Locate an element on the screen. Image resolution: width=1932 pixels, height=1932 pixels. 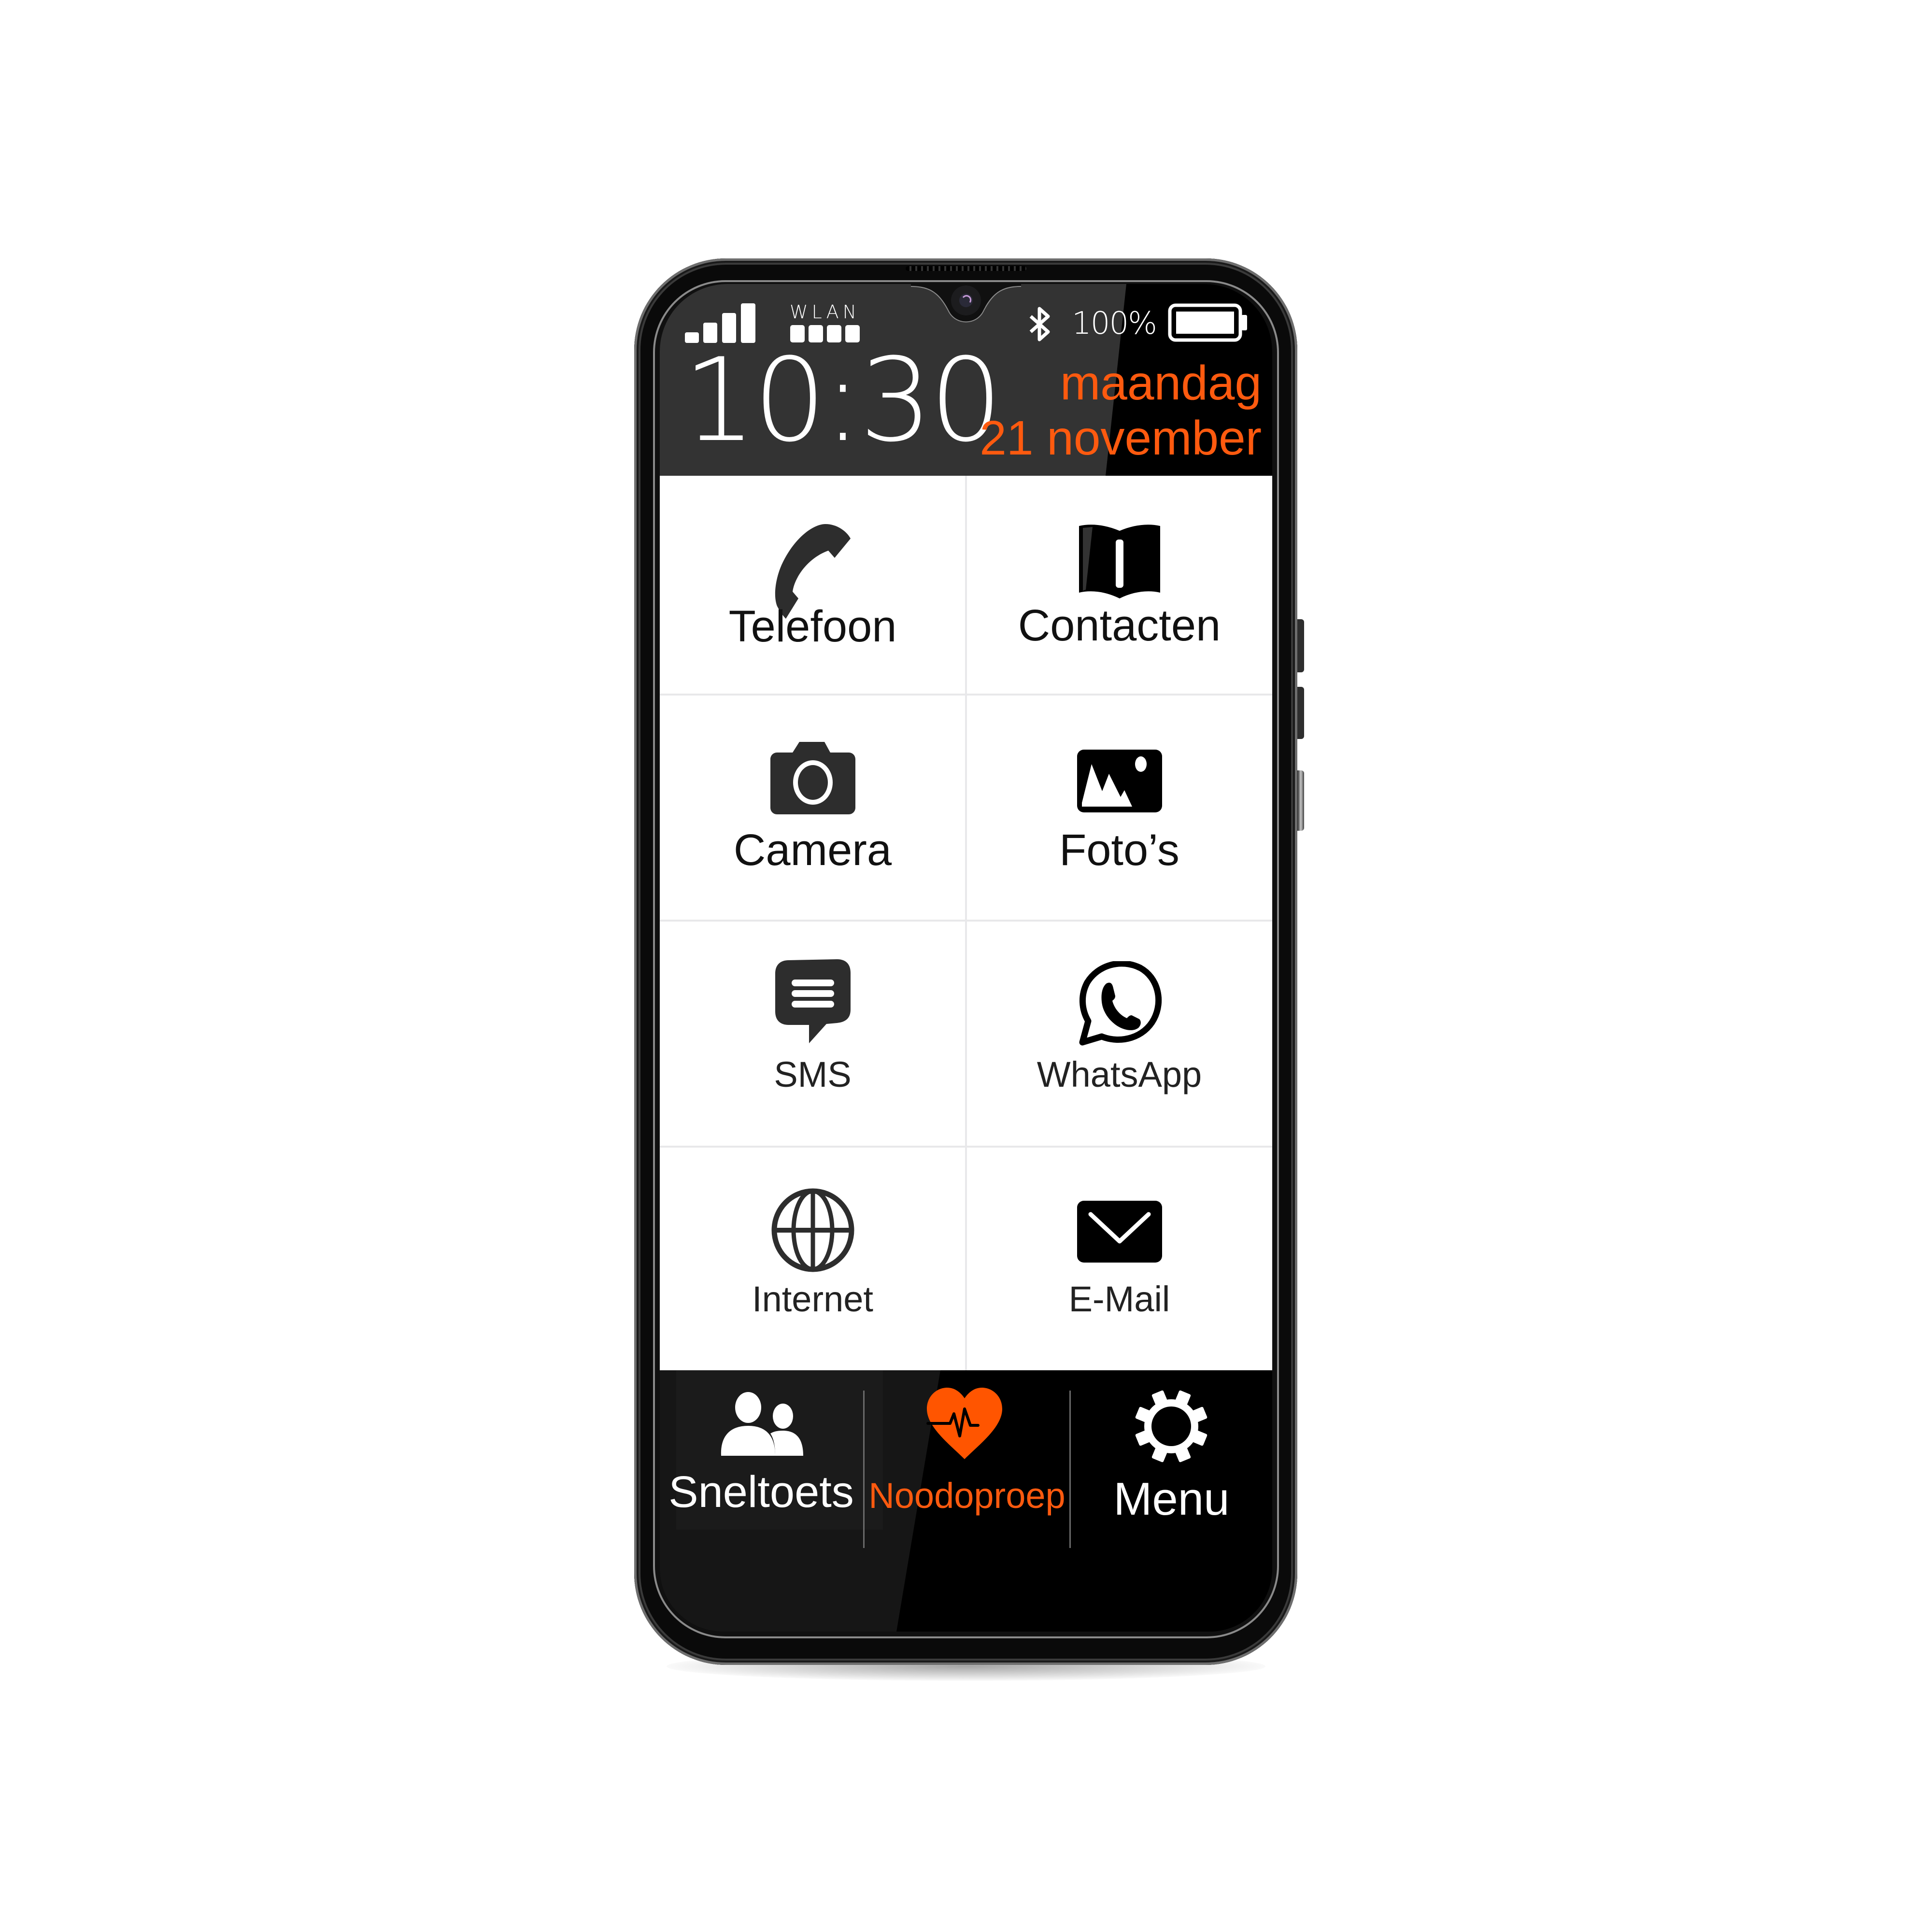
app-label: SMS is located at coordinates (813, 1074).